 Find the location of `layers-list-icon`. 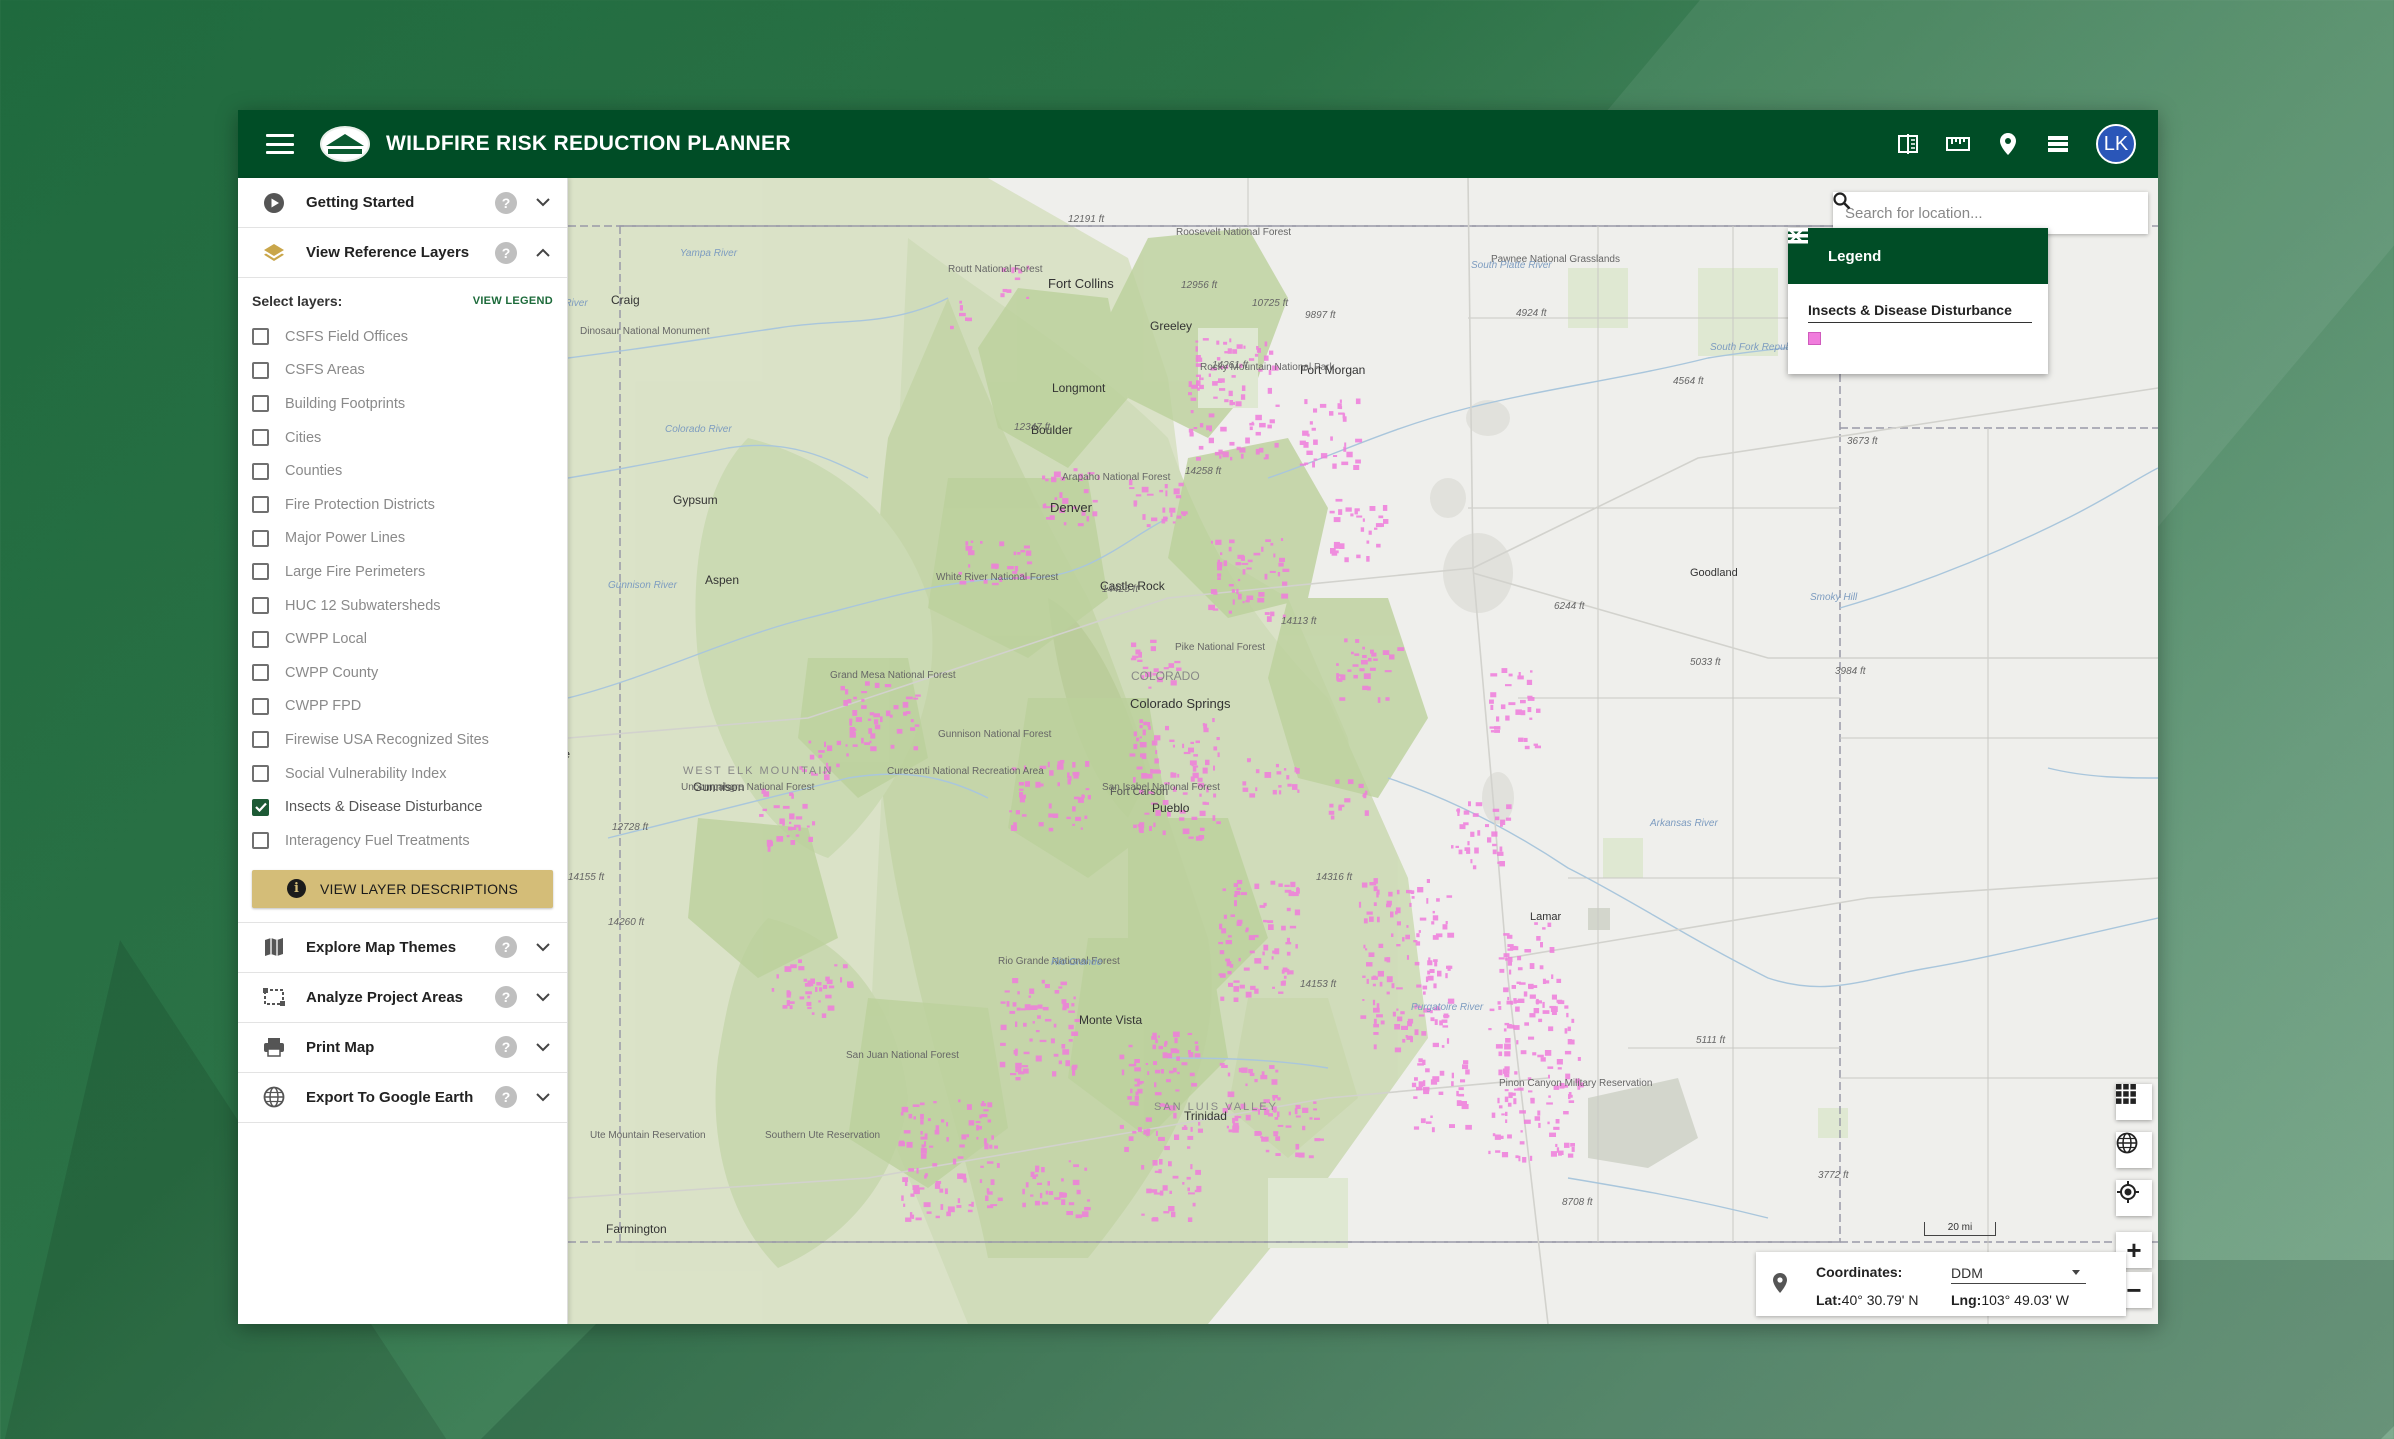

layers-list-icon is located at coordinates (2058, 144).